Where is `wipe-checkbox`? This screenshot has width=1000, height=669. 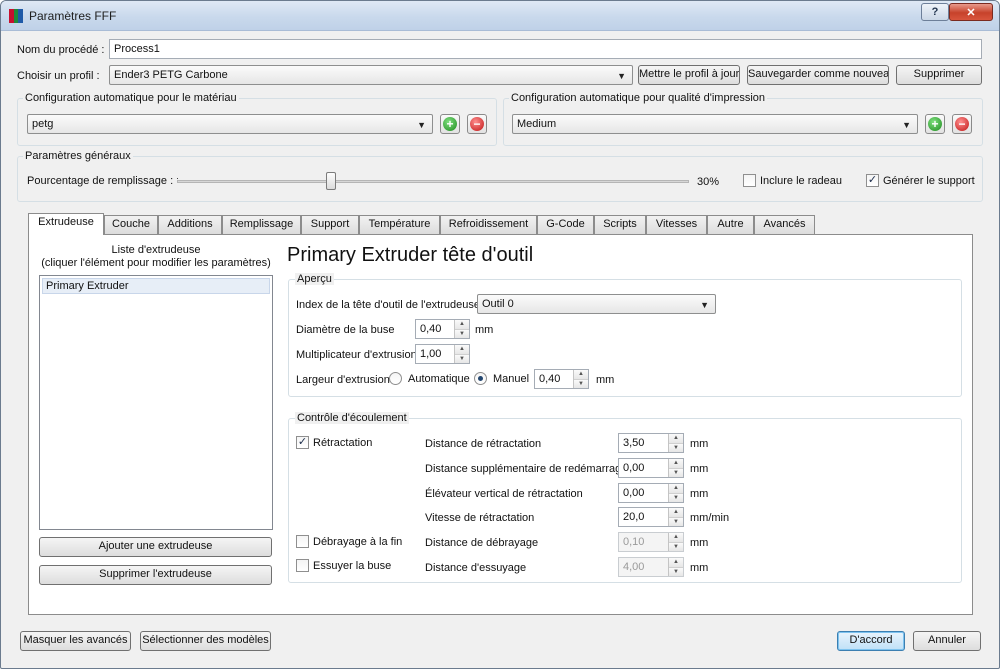
wipe-checkbox is located at coordinates (302, 565).